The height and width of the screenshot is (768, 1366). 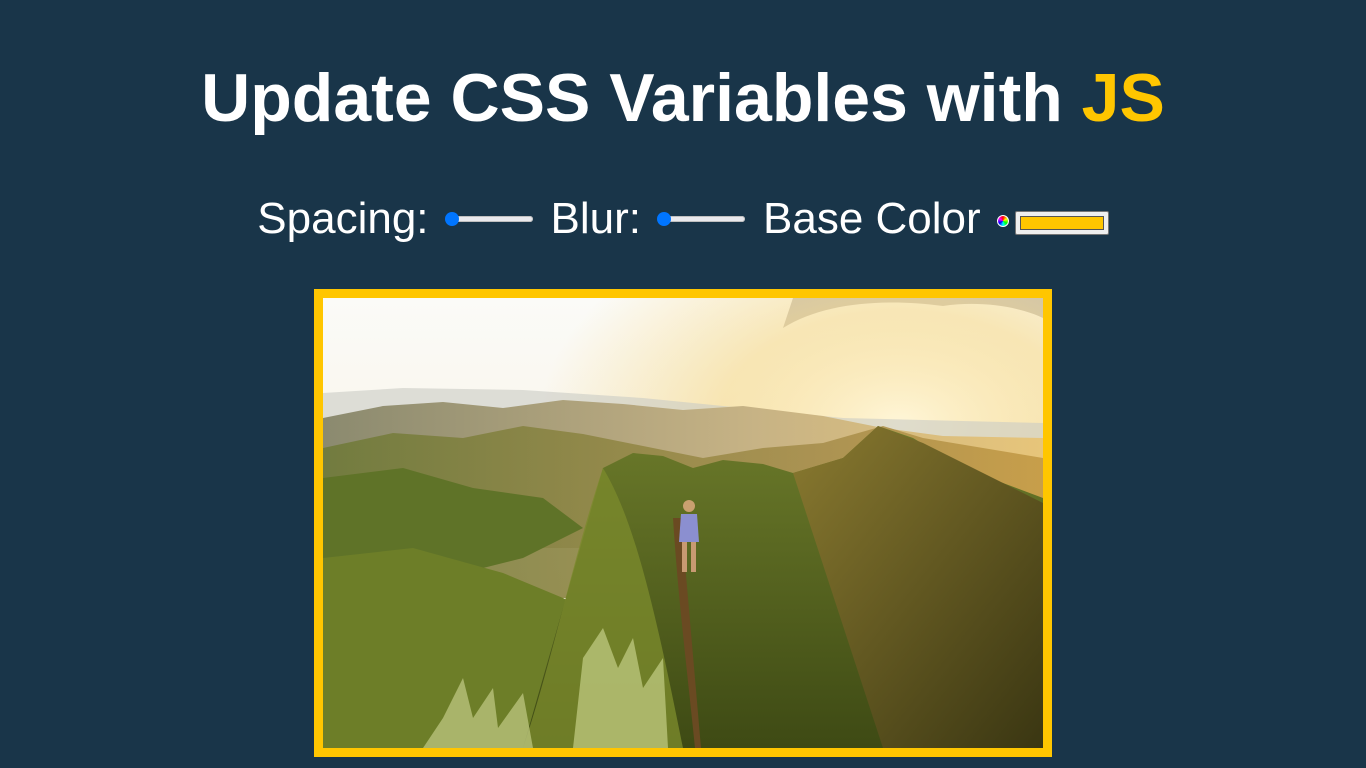 I want to click on blur-slider-thumb, so click(x=664, y=219).